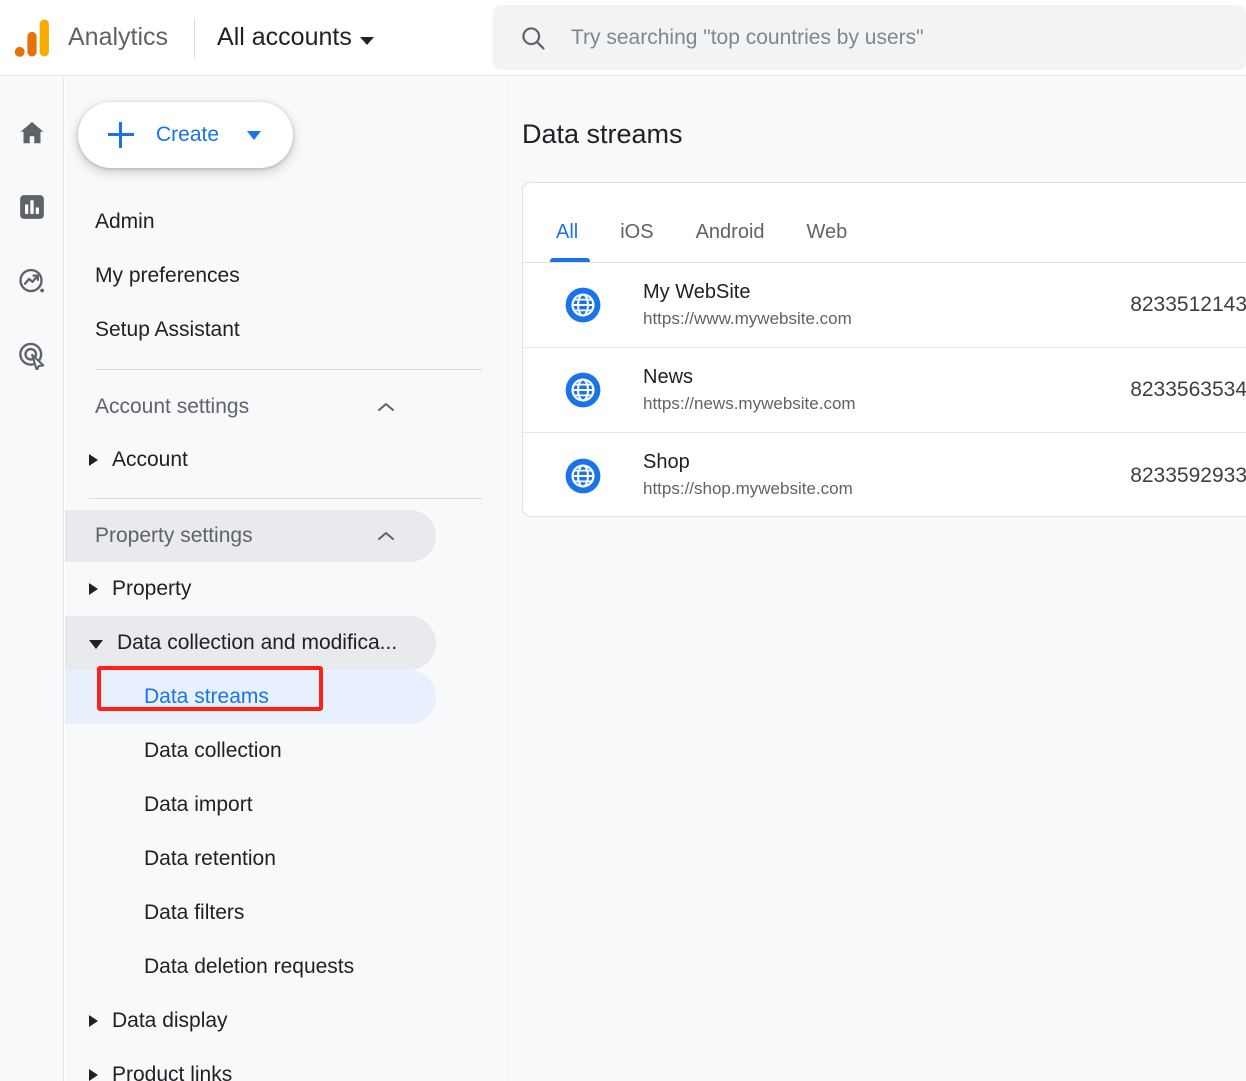 The height and width of the screenshot is (1081, 1246). Describe the element at coordinates (172, 1072) in the screenshot. I see `sidebar-group-product-links-label: Product links` at that location.